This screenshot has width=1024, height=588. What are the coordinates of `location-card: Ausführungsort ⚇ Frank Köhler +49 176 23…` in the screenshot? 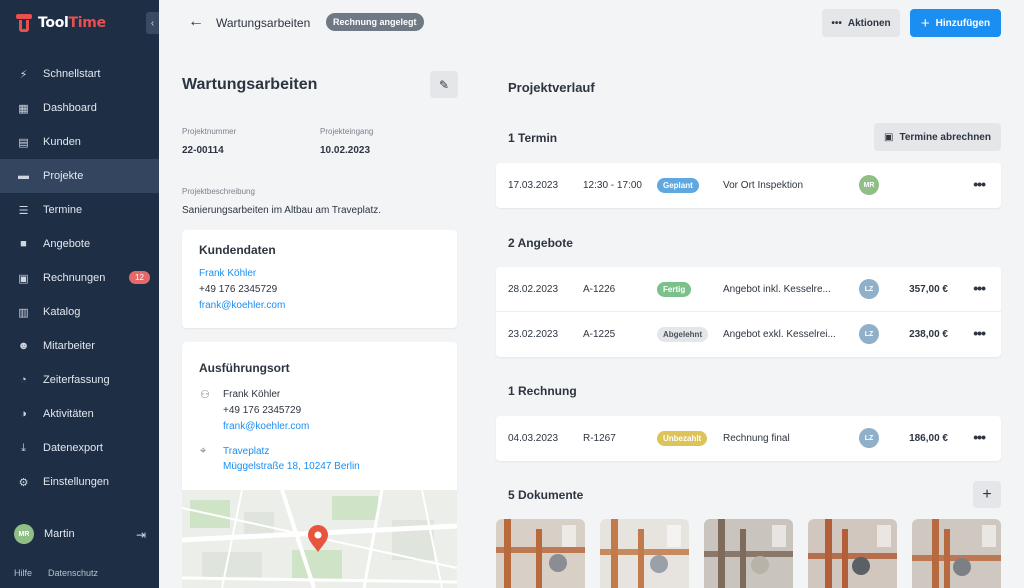 It's located at (319, 417).